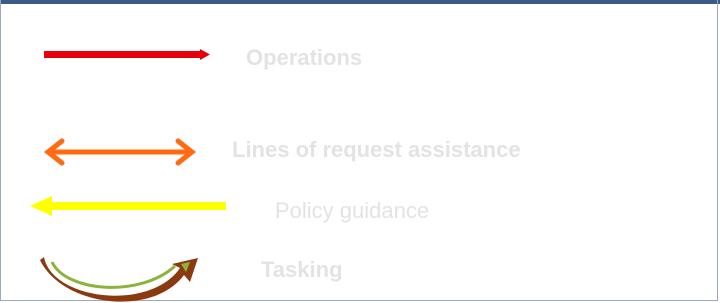 This screenshot has width=720, height=303. What do you see at coordinates (376, 149) in the screenshot?
I see `legend-label-request-assistance: Lines of request assistance` at bounding box center [376, 149].